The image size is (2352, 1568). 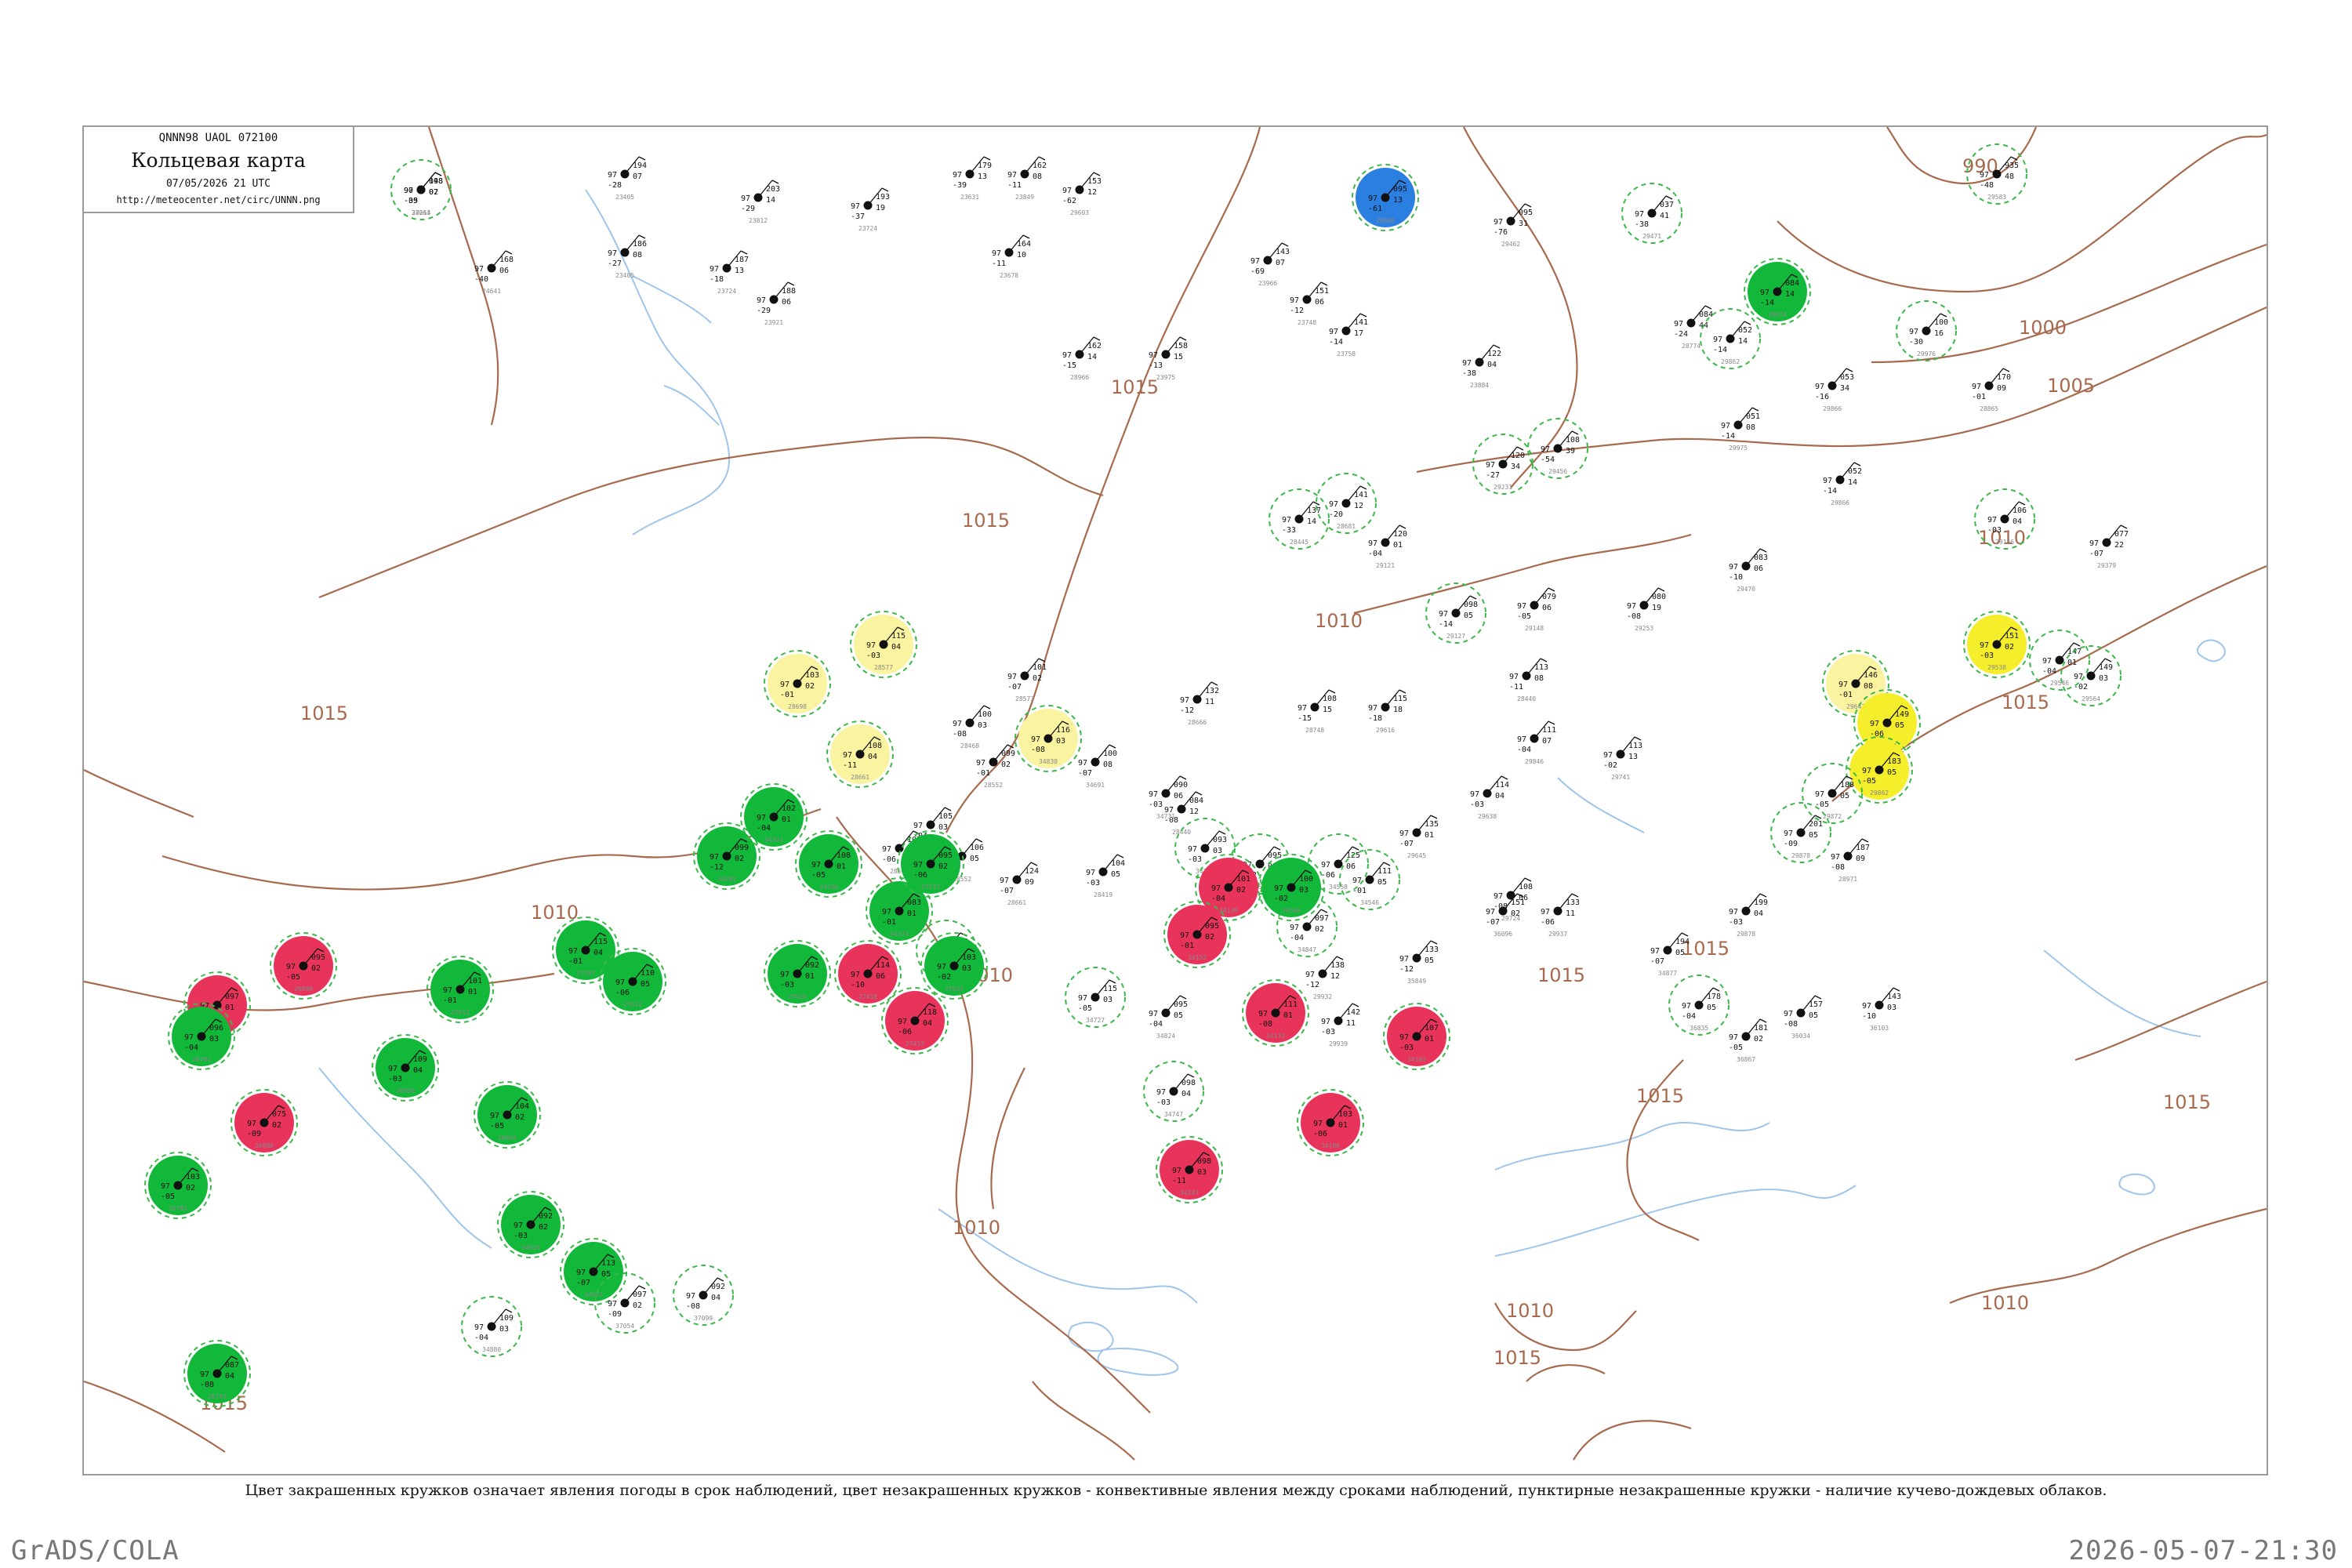 I want to click on weather-station: 97-18 115 18 29616, so click(x=1387, y=711).